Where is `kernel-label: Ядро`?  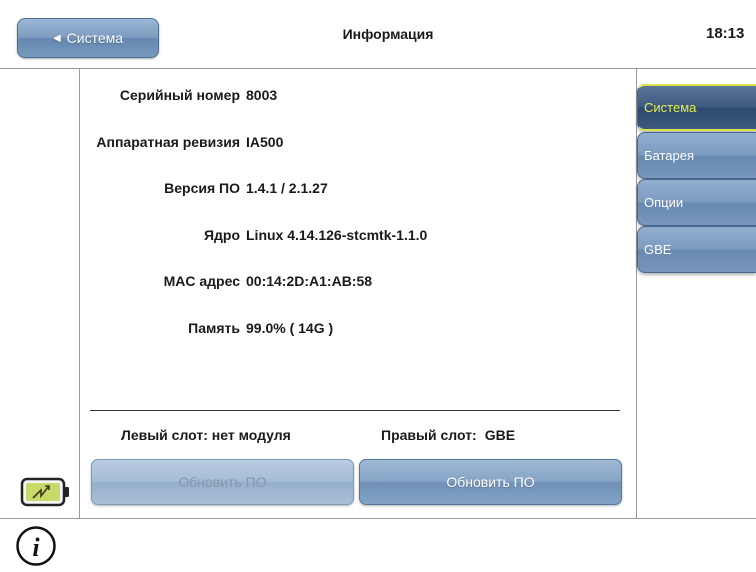 kernel-label: Ядро is located at coordinates (221, 235).